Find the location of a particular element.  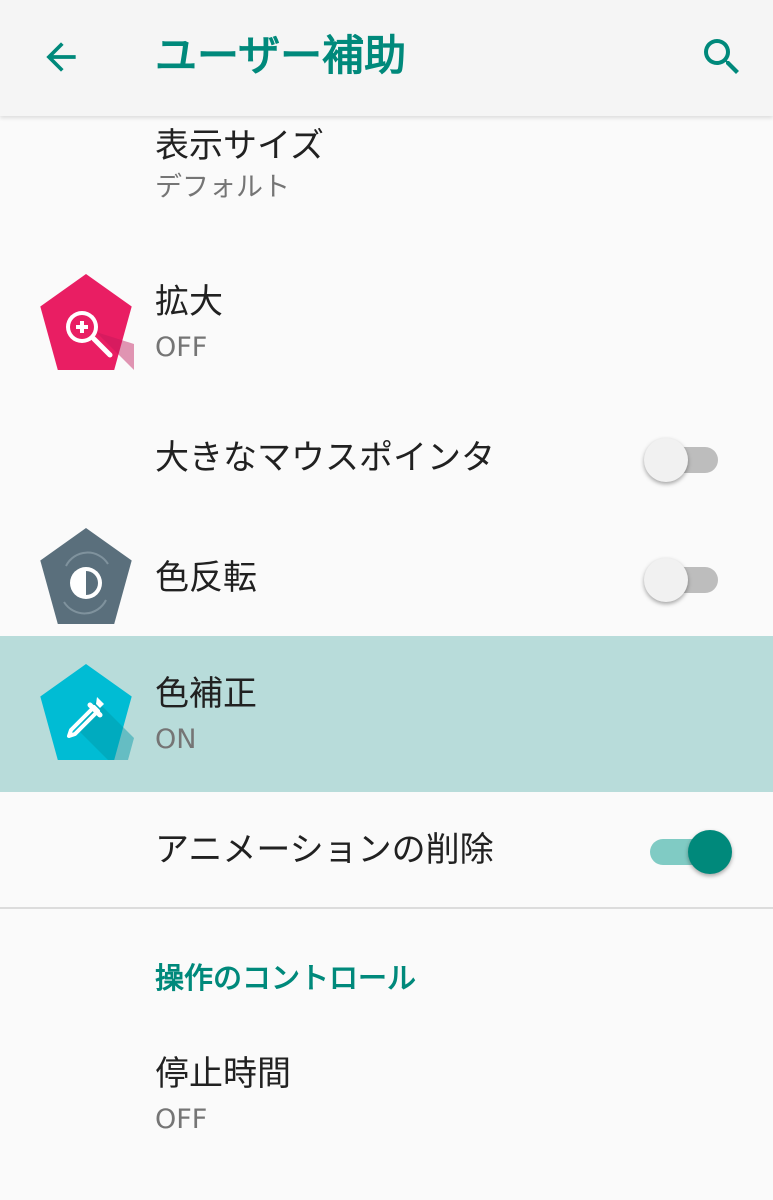

invert-colors-icon is located at coordinates (86, 576).